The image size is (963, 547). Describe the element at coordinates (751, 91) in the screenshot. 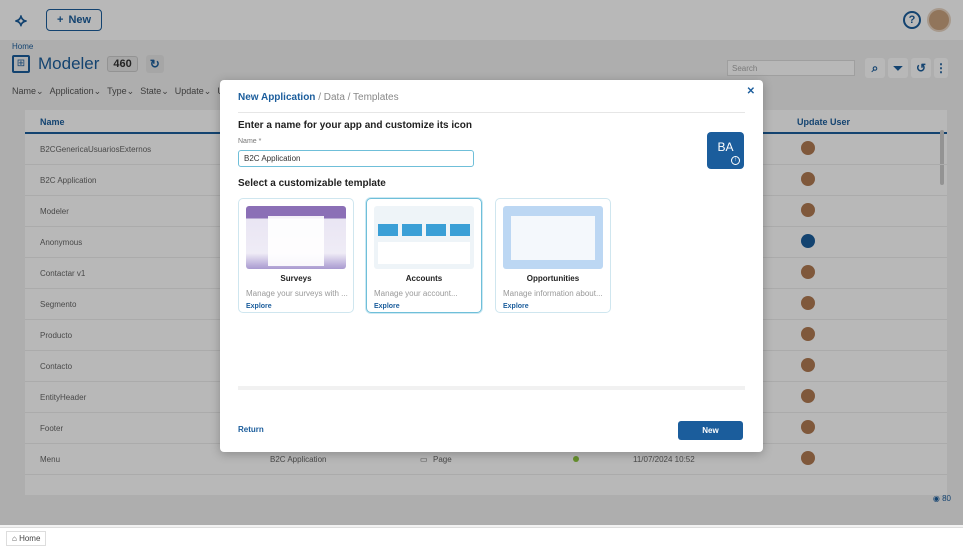

I see `close-icon: ✕` at that location.